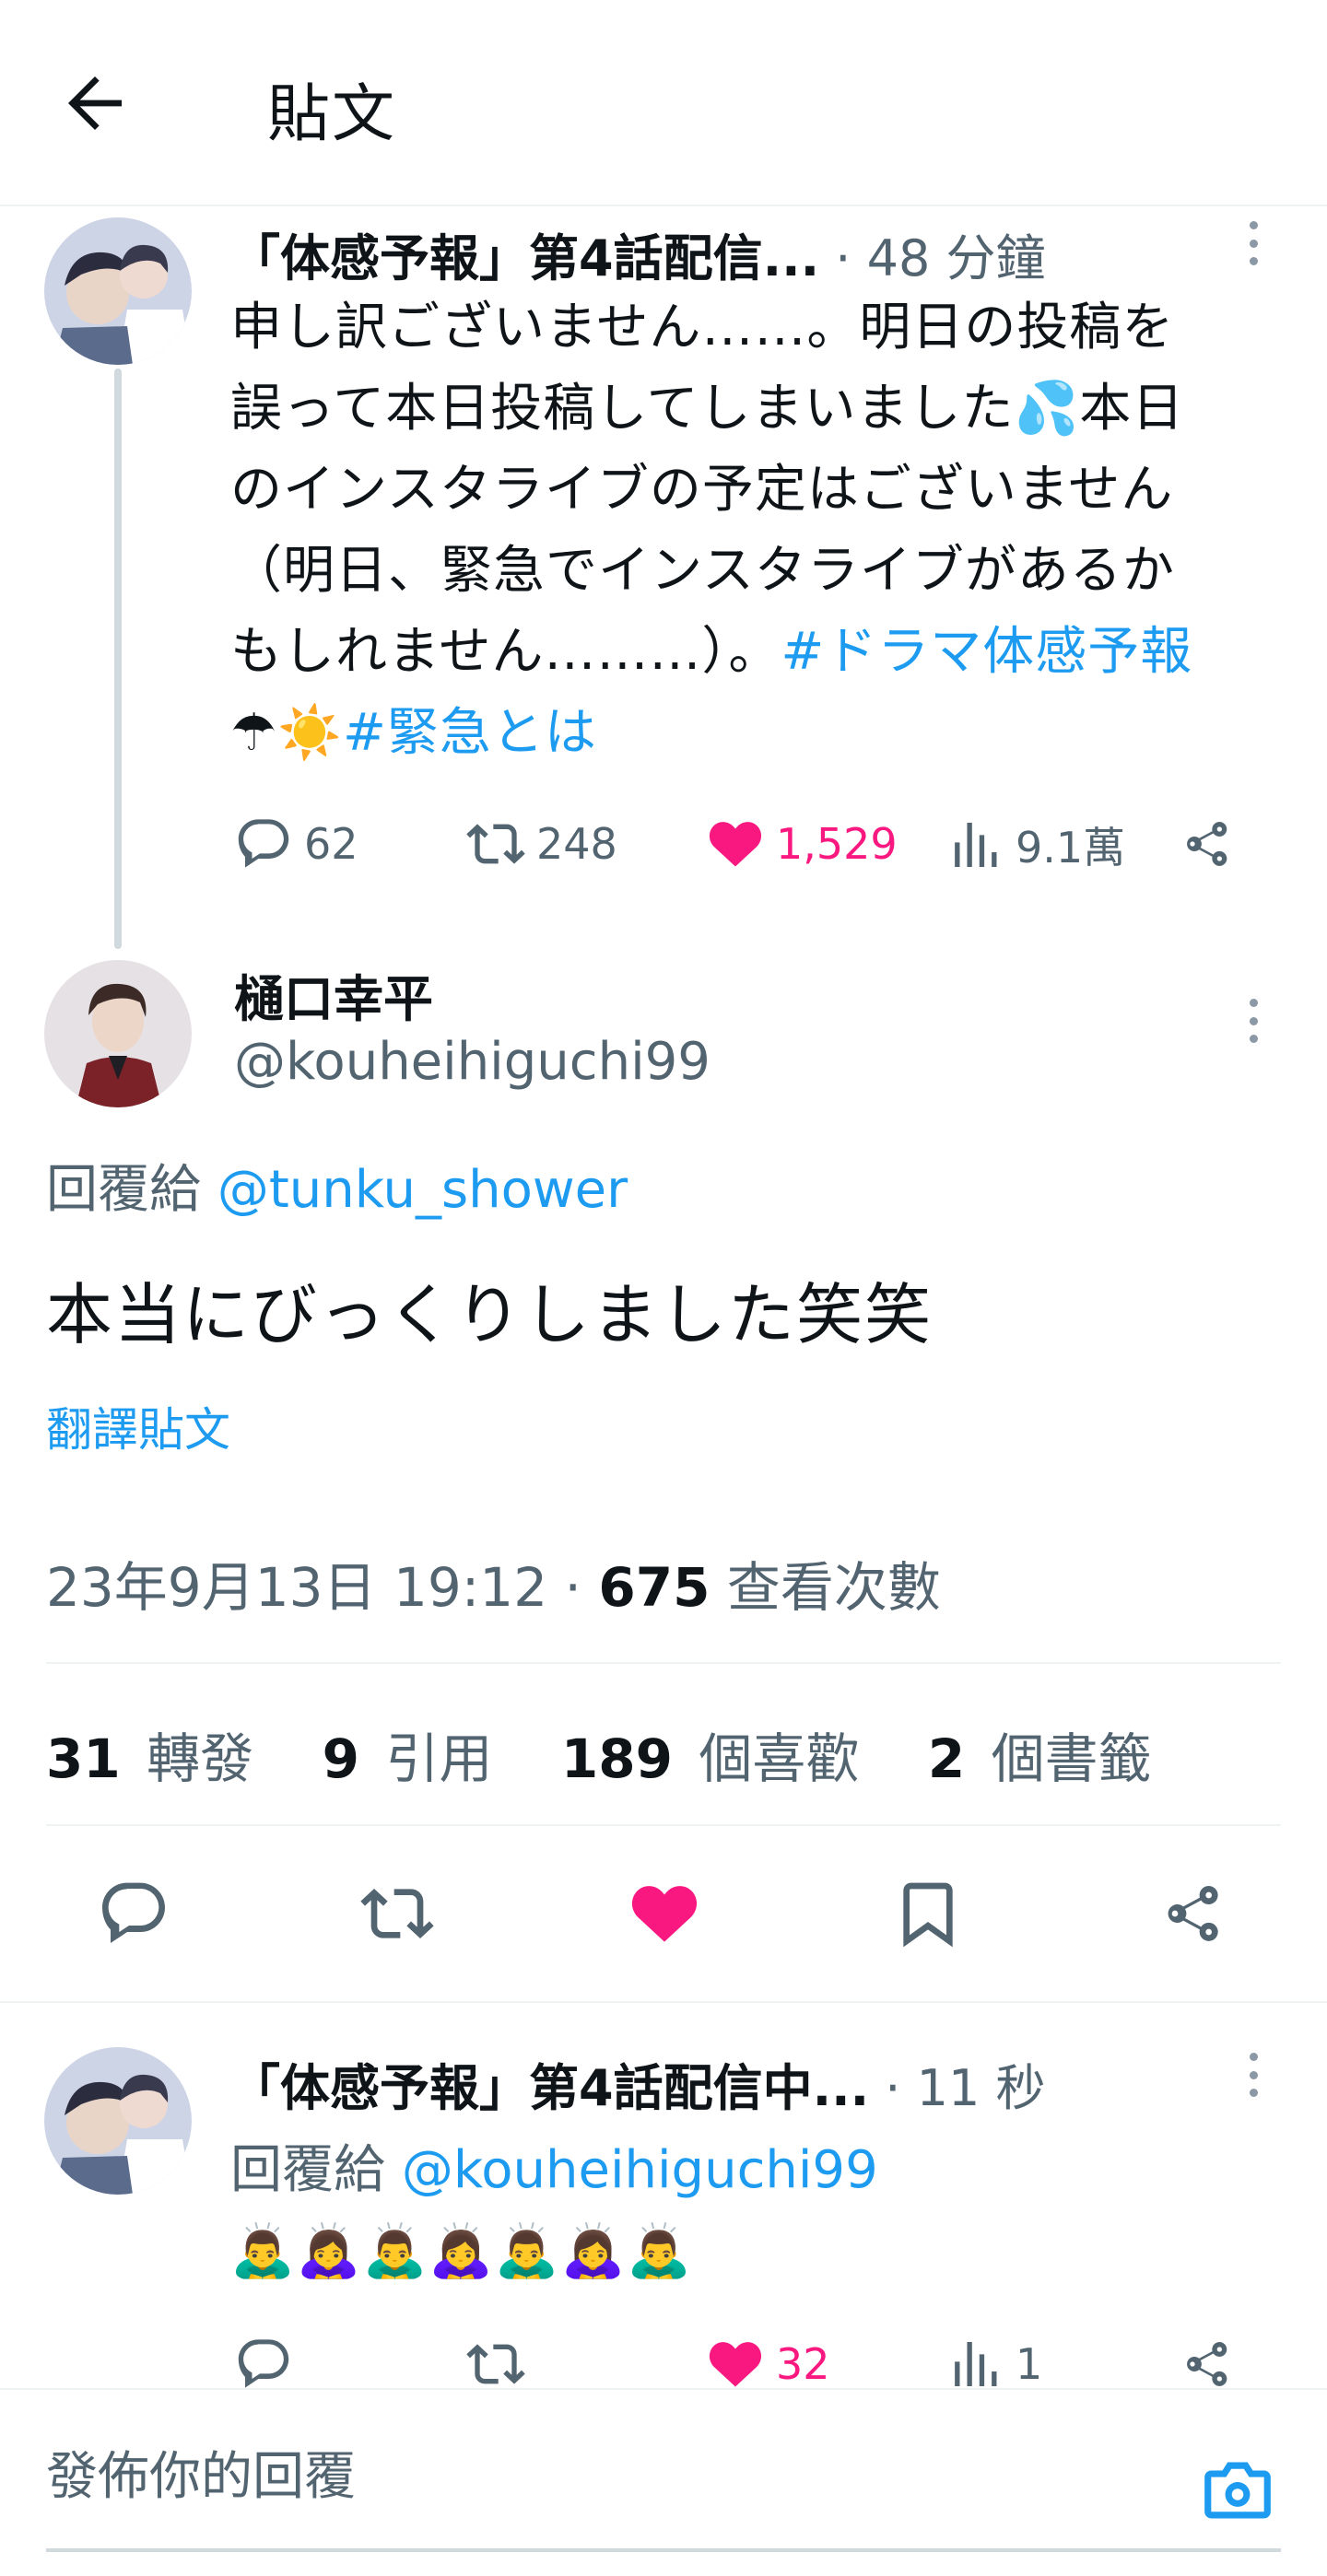 This screenshot has height=2576, width=1327. I want to click on reply-input: 發佈你的回覆, so click(599, 2477).